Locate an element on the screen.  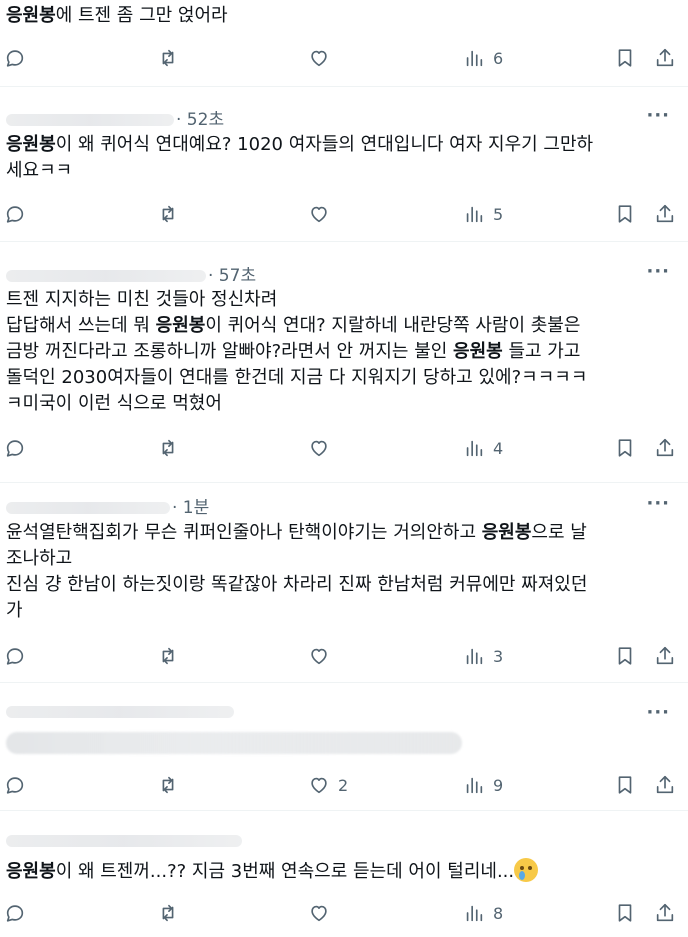
post-text: 응원봉에 트젠 좀 그만 얹어라 is located at coordinates (342, 16).